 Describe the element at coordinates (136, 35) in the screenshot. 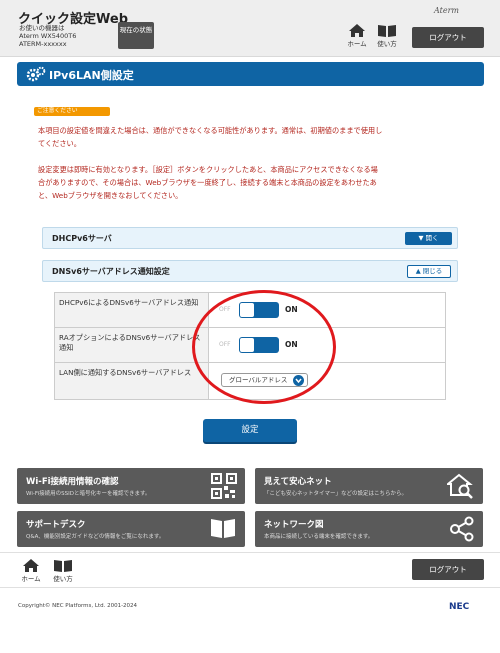

I see `current-status-button: 現在の状態` at that location.